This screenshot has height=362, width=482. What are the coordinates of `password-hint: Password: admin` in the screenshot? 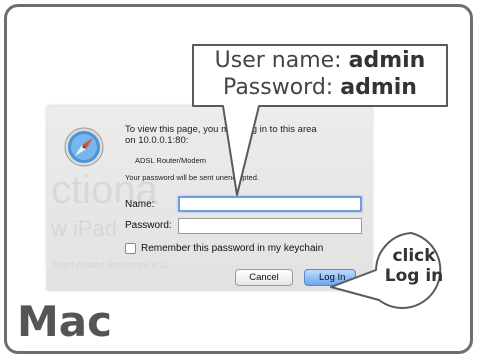 It's located at (320, 88).